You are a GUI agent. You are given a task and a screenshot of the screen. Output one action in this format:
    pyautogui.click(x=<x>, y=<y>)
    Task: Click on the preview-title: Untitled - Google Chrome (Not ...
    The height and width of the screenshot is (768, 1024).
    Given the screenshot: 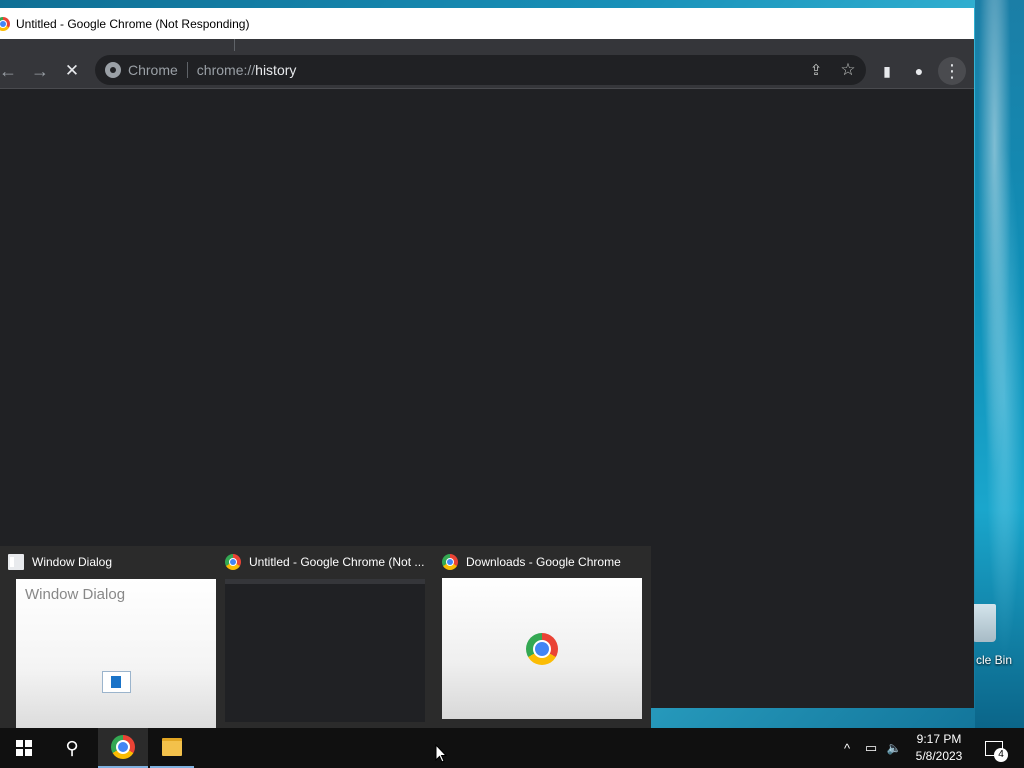 What is the action you would take?
    pyautogui.click(x=337, y=562)
    